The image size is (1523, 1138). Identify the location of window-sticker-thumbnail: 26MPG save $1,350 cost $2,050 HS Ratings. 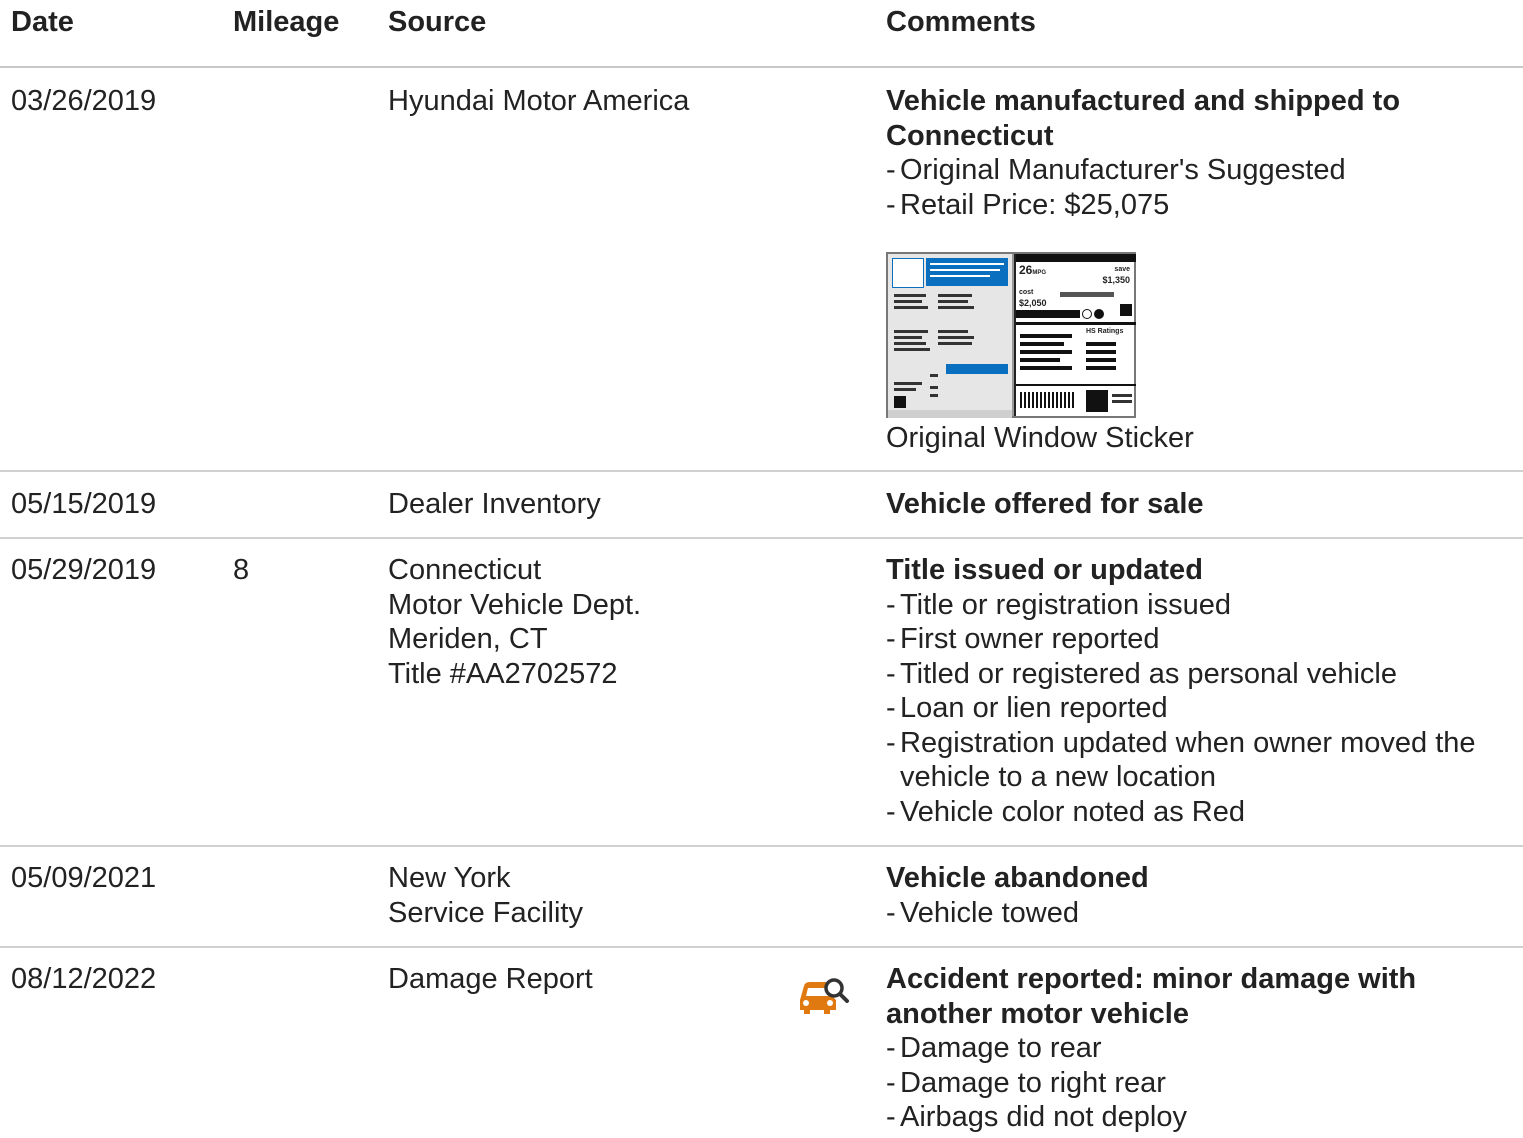
(1011, 335).